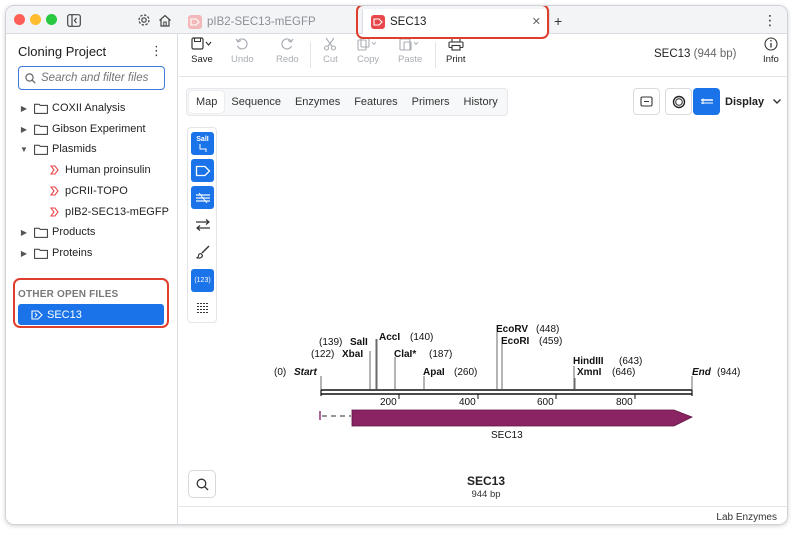  Describe the element at coordinates (465, 372) in the screenshot. I see `site-position-apai: (260)` at that location.